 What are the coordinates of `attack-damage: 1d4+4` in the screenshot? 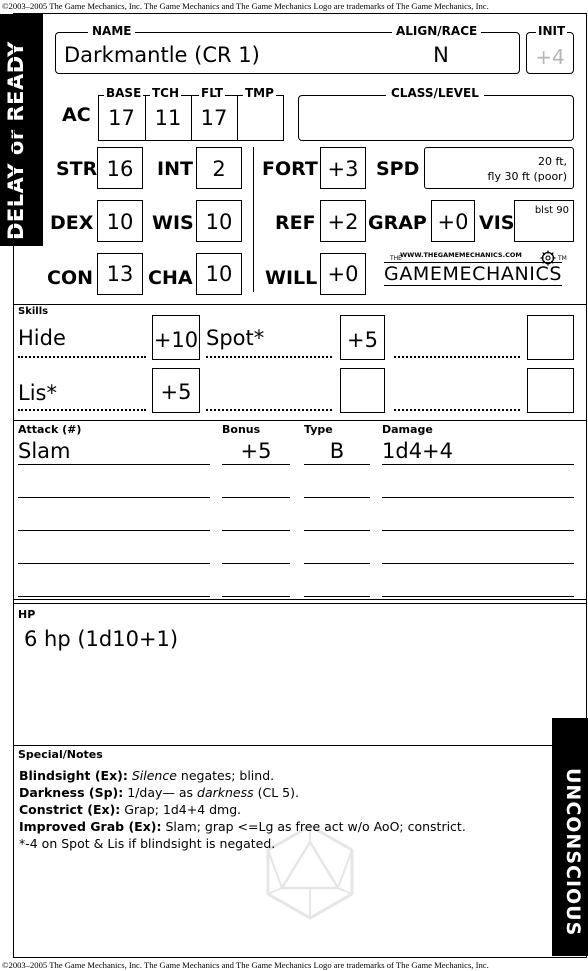 It's located at (418, 451).